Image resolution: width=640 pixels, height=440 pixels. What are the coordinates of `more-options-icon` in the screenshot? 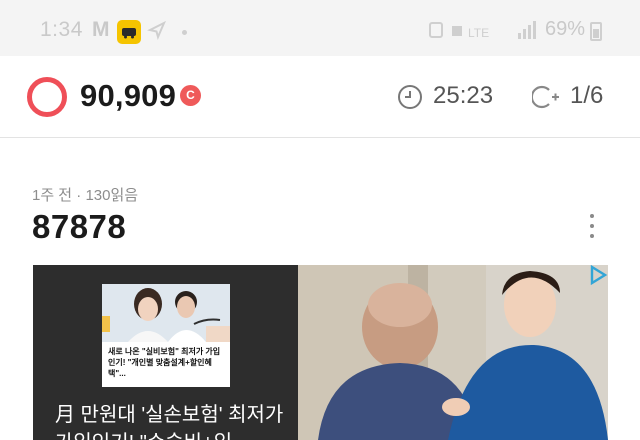 It's located at (592, 229).